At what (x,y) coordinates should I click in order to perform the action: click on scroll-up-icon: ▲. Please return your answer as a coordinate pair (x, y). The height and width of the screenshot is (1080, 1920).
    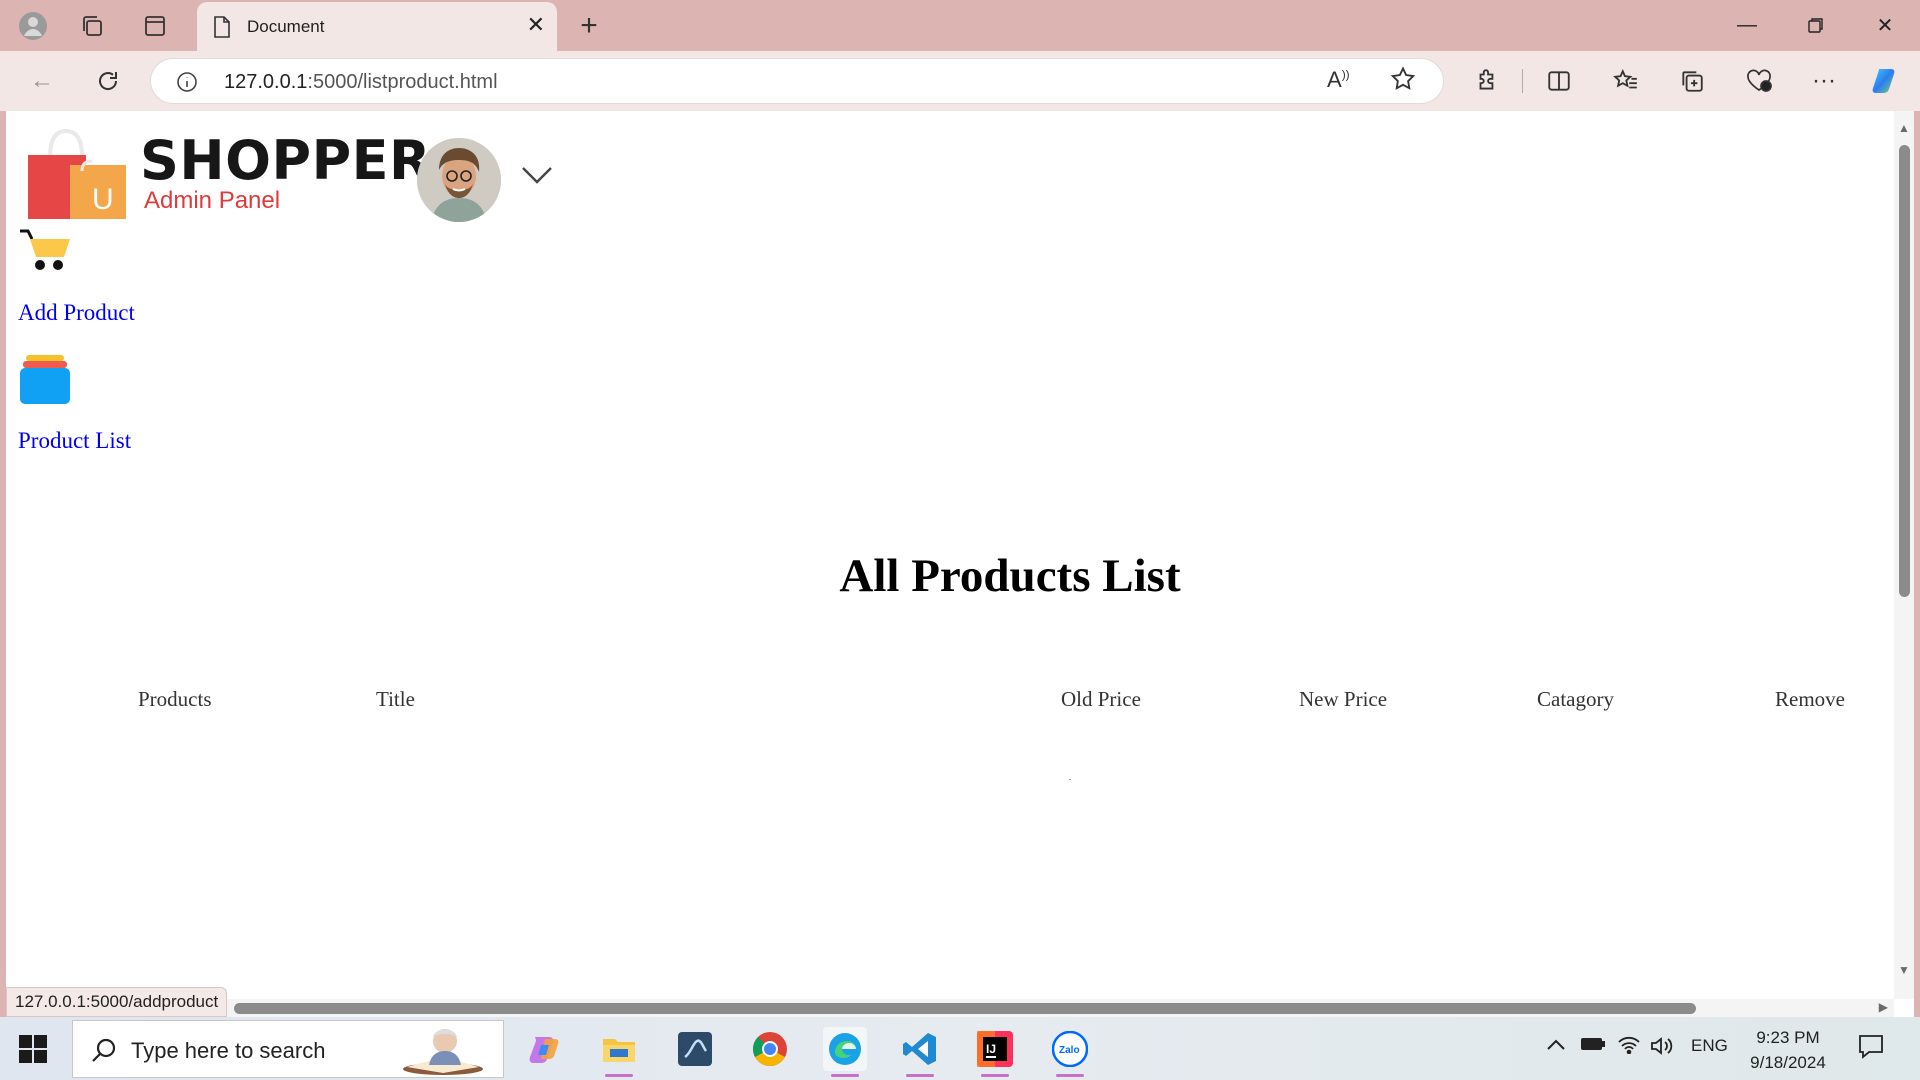
    Looking at the image, I should click on (1904, 128).